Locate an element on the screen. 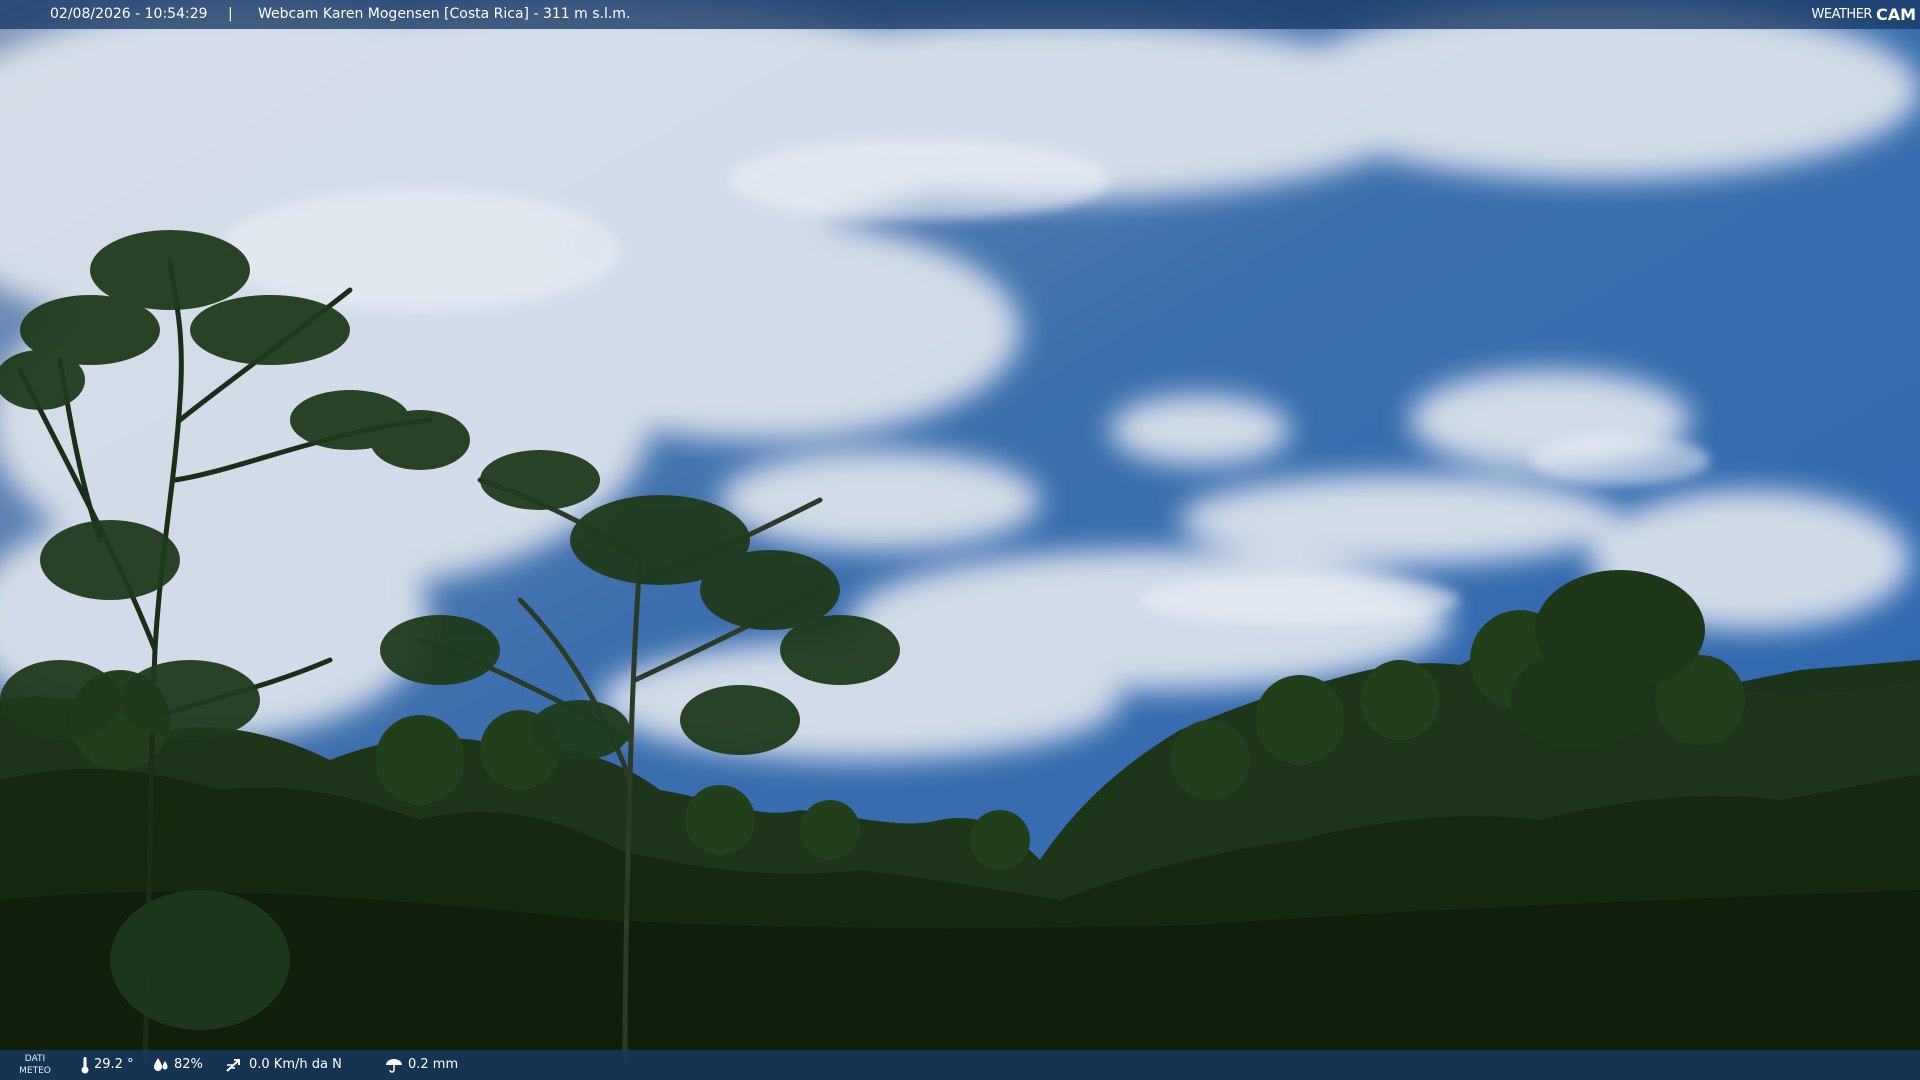  temperature-reading: 29.2 ° is located at coordinates (107, 1065).